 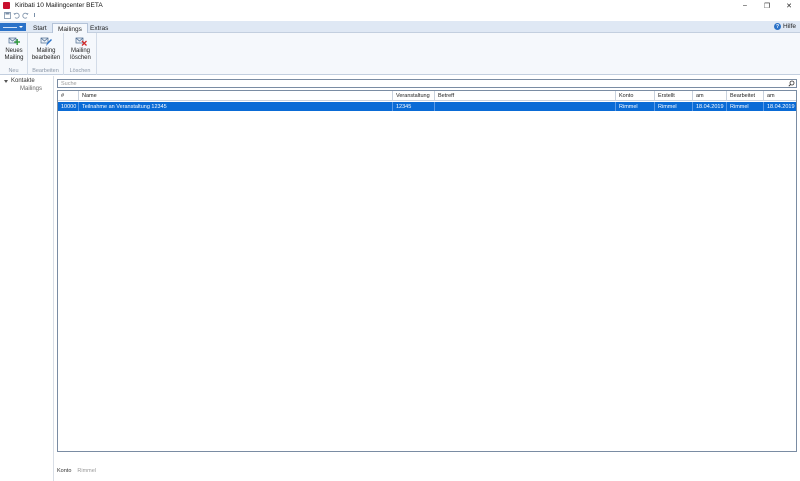 I want to click on help-button: ? Hilfe, so click(x=784, y=26).